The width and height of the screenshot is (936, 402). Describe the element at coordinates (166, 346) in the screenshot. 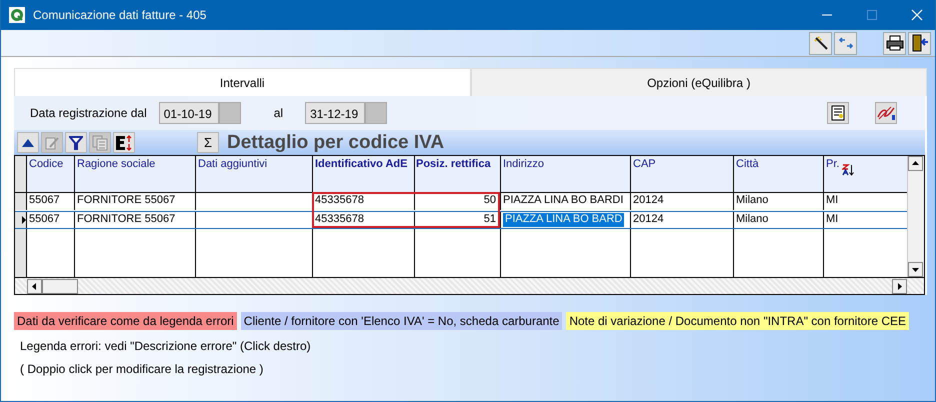

I see `note-text: Legenda errori: vedi "Descrizione errore" (Click destro)` at that location.